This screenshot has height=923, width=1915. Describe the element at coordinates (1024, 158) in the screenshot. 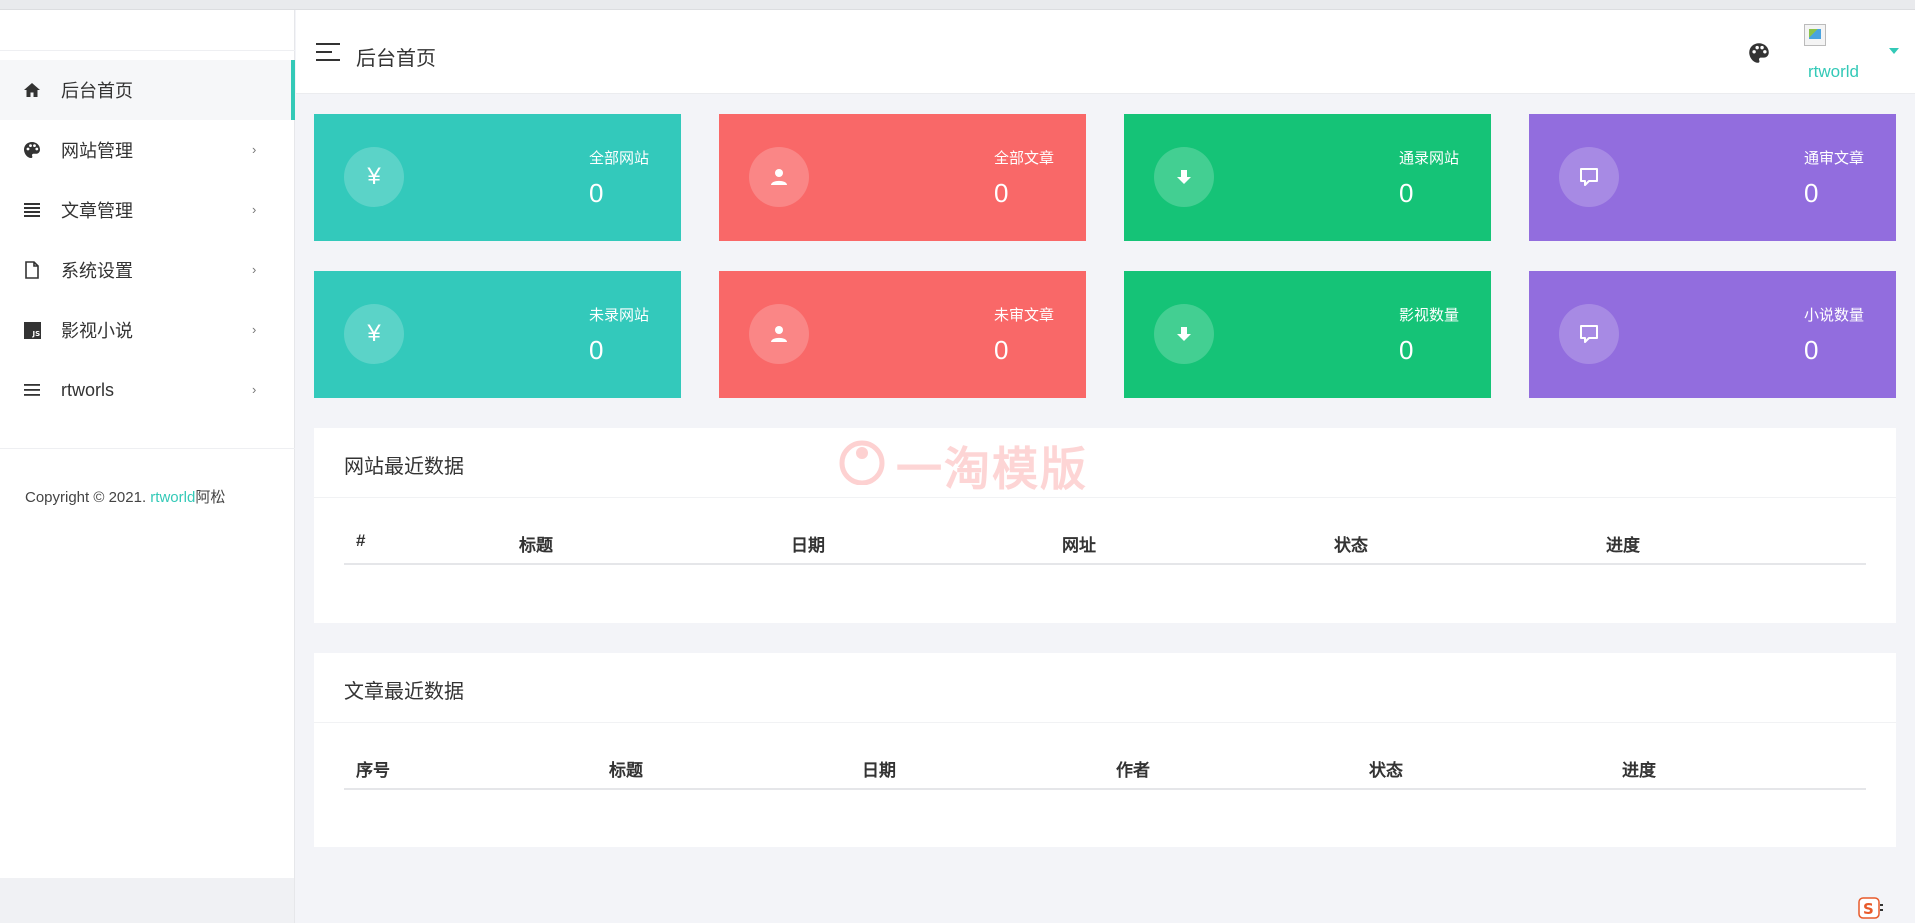

I see `card-label: 全部文章` at that location.